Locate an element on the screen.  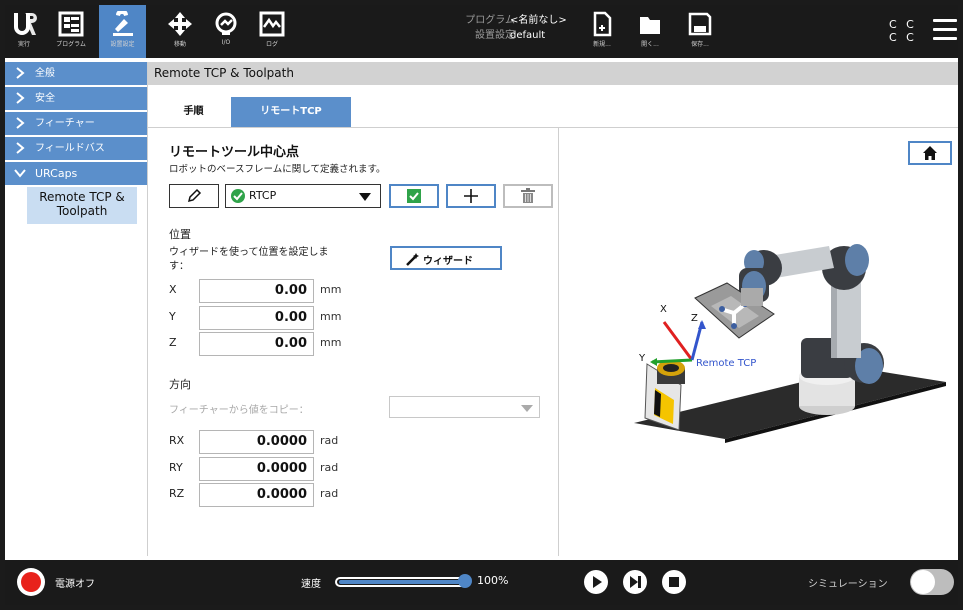
sidebar-item-safety: 安全 is located at coordinates (76, 98).